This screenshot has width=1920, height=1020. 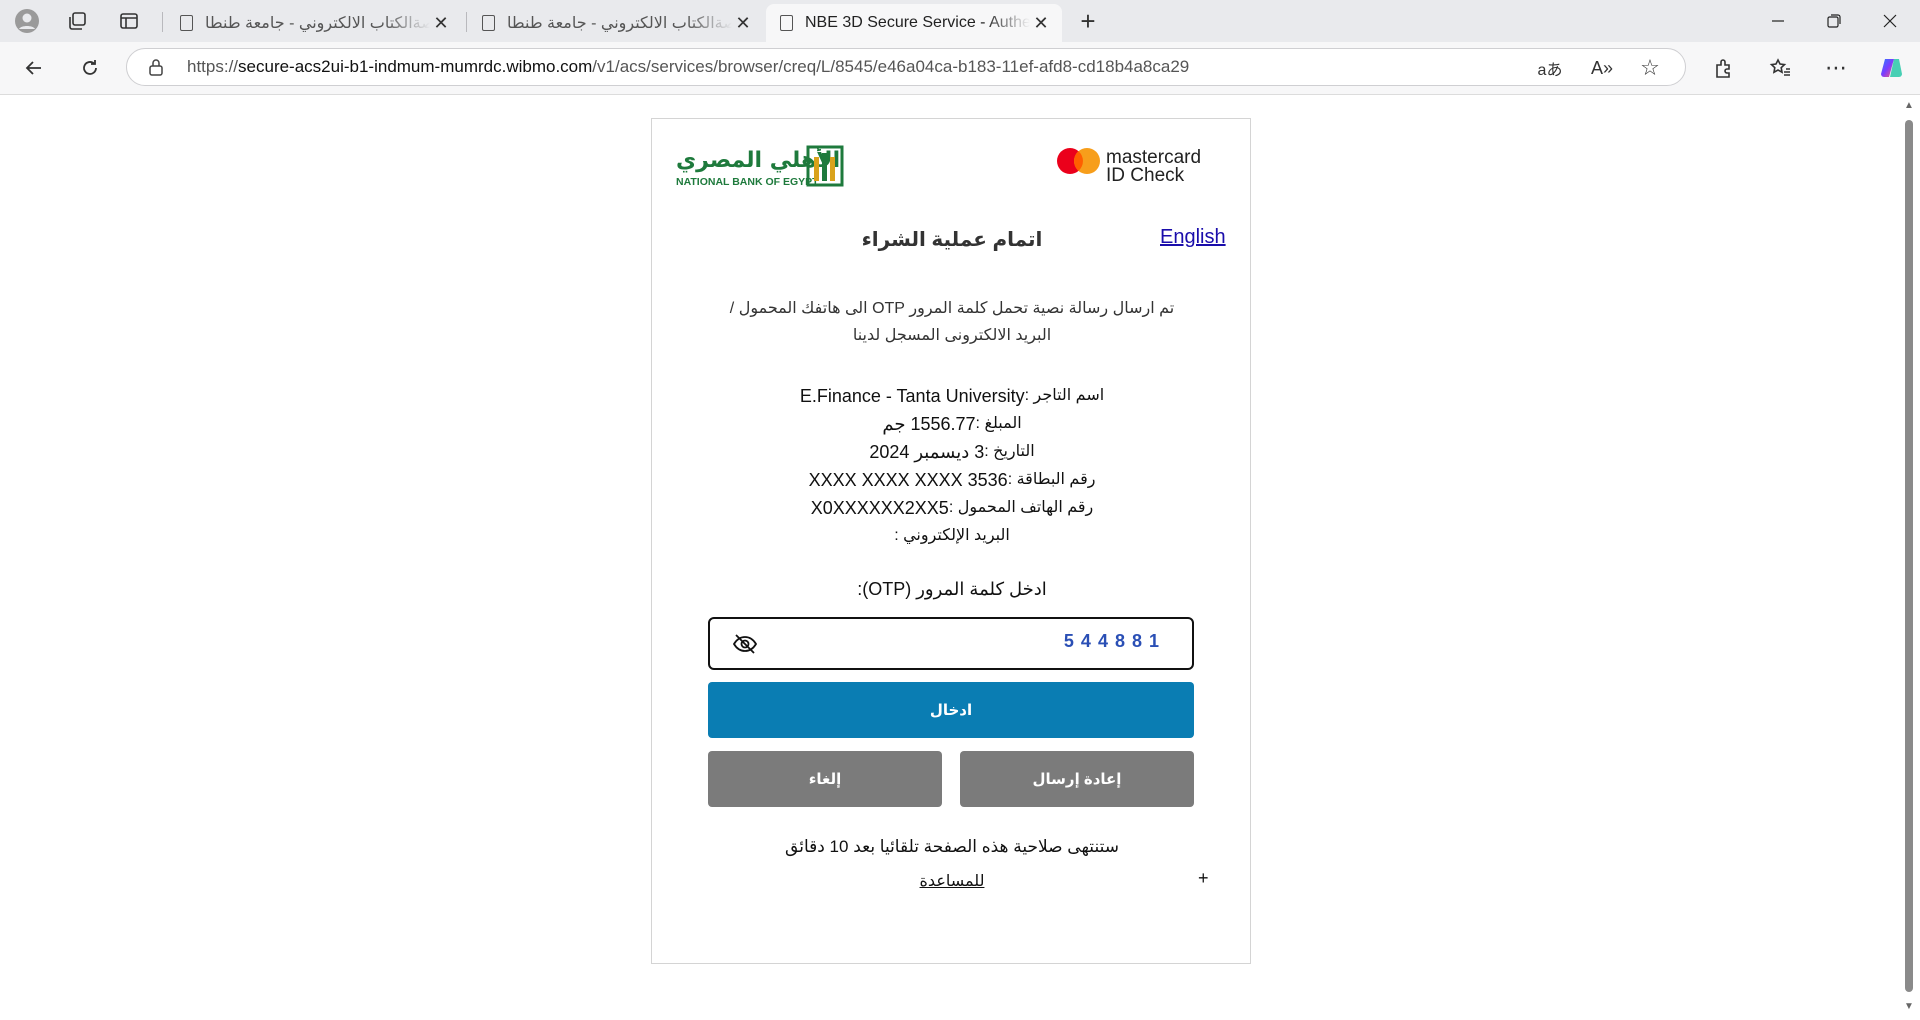 I want to click on submit-button: ادخال, so click(x=951, y=710).